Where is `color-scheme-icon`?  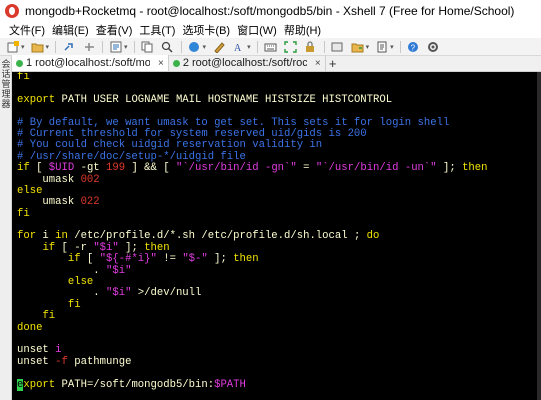 color-scheme-icon is located at coordinates (219, 46).